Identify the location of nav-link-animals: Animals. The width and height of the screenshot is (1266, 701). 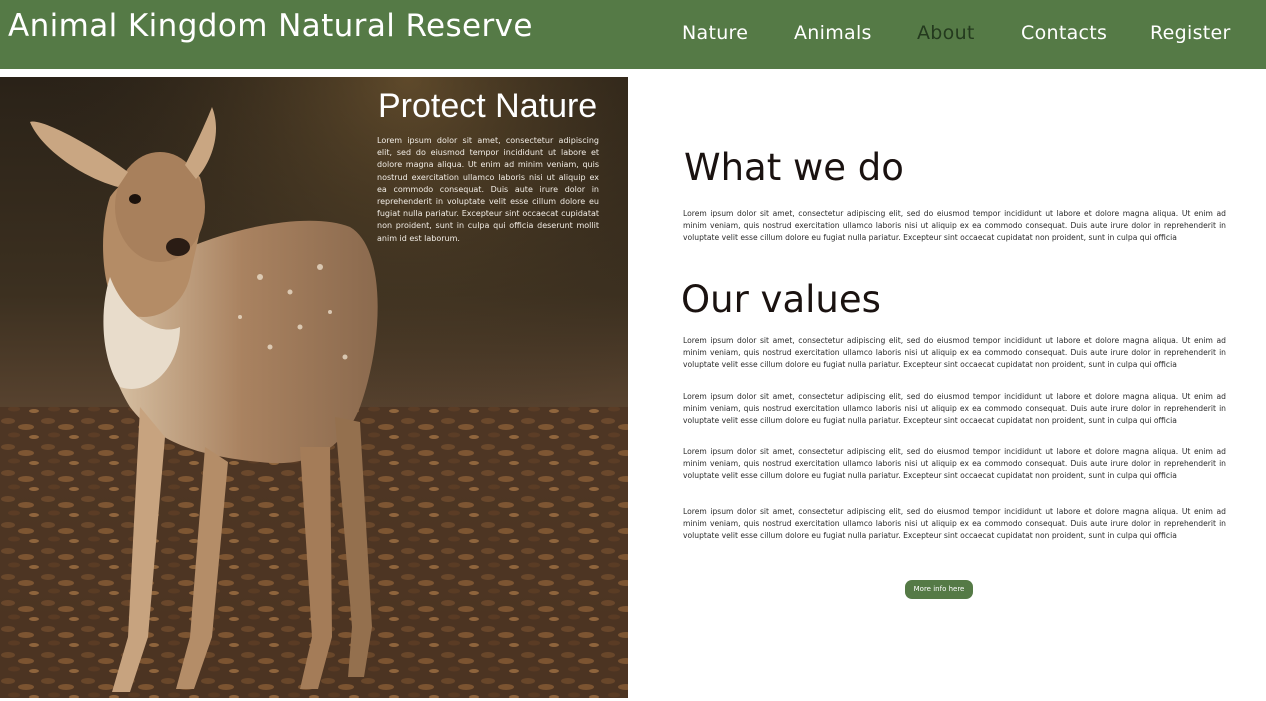
(833, 33).